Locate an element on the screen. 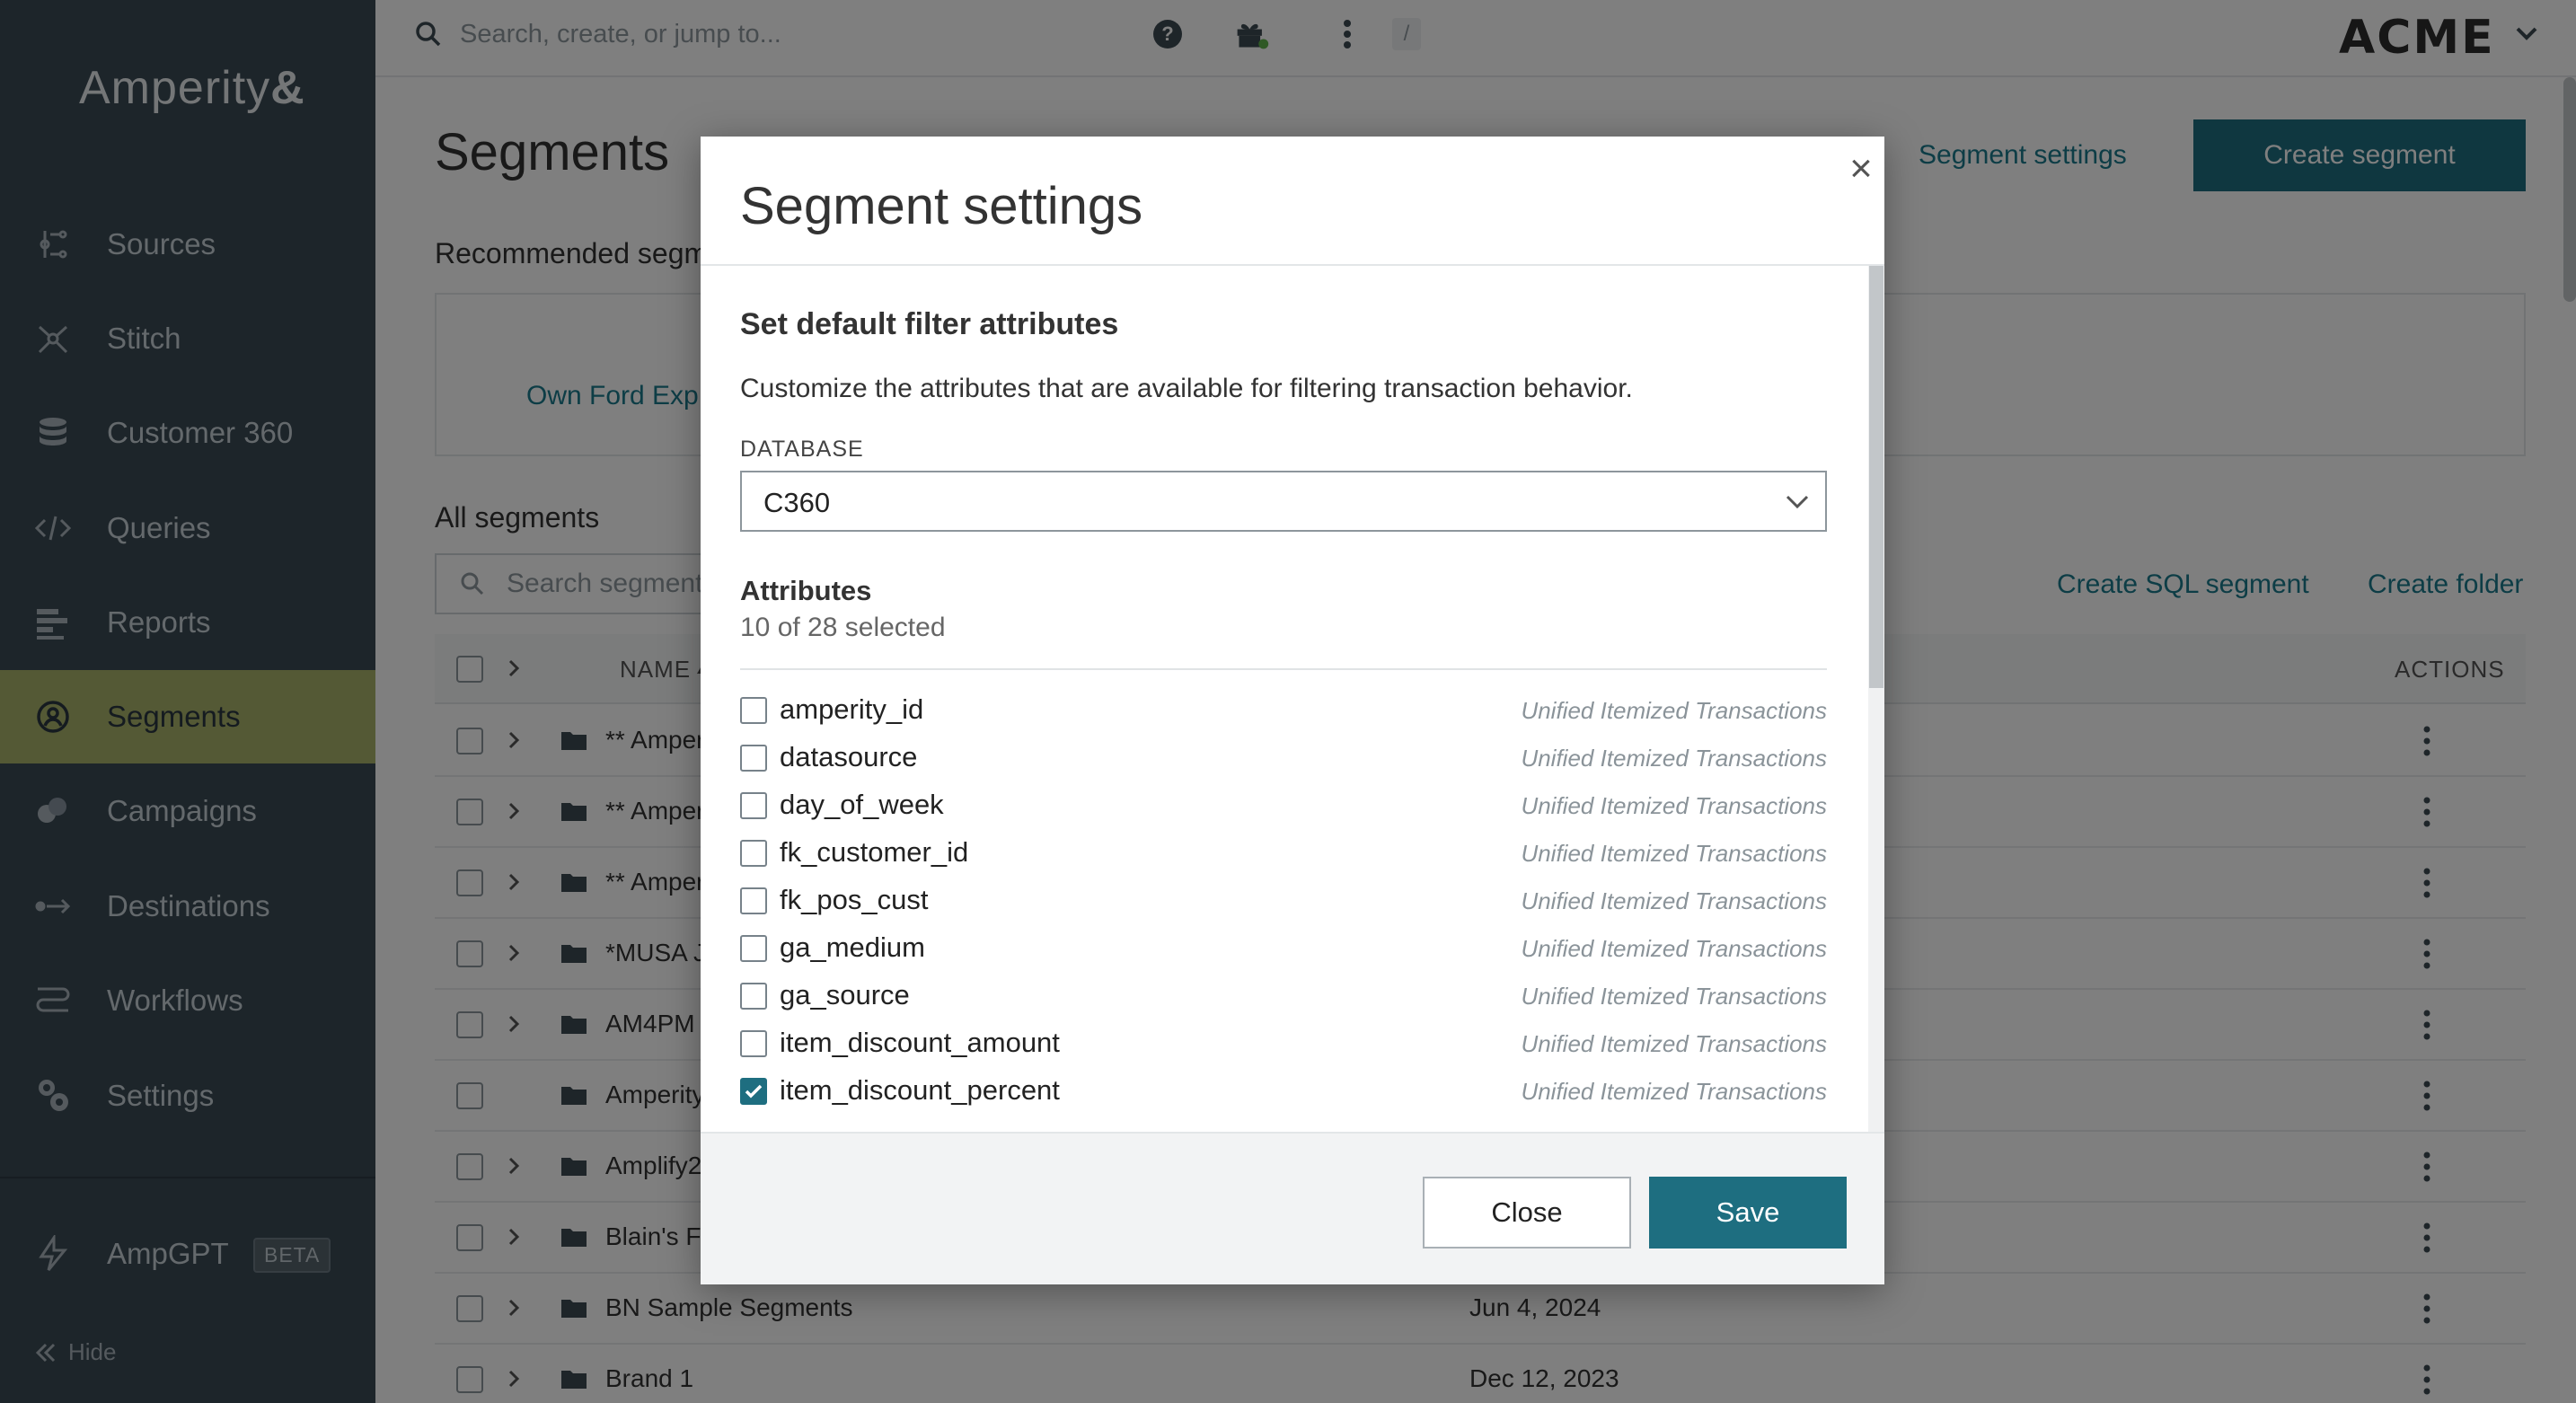 This screenshot has height=1403, width=2576. database-label: DATABASE is located at coordinates (802, 450).